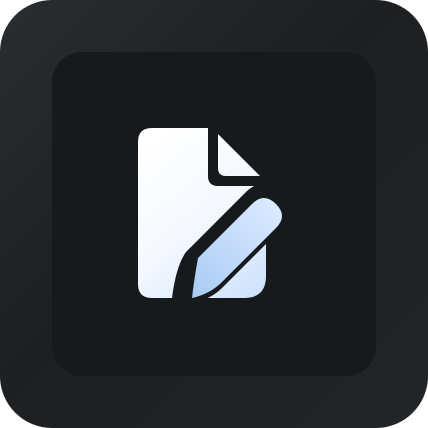 The height and width of the screenshot is (428, 428). Describe the element at coordinates (214, 218) in the screenshot. I see `document-edit-icon` at that location.